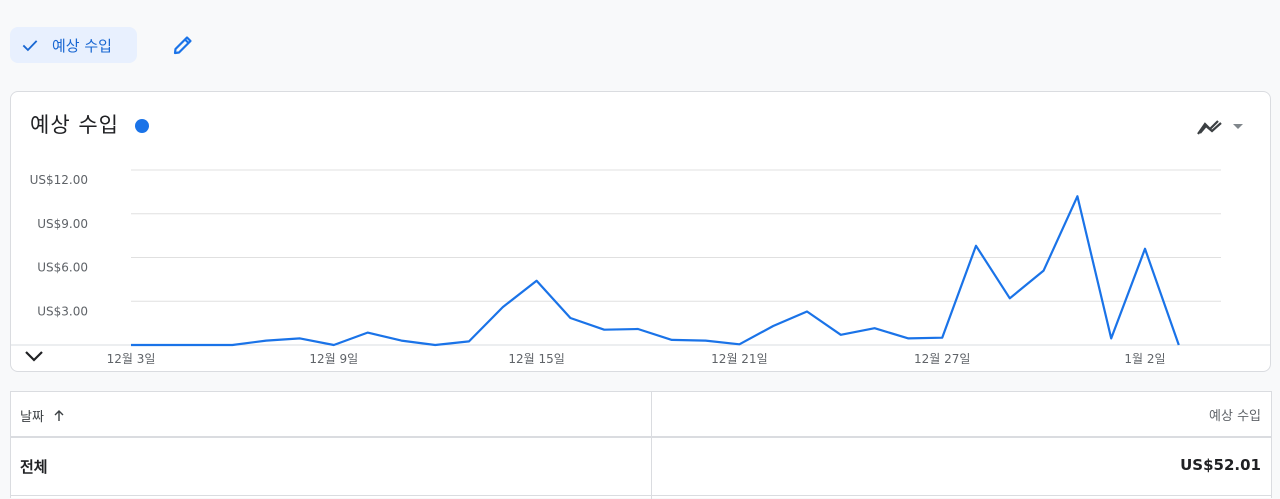 Image resolution: width=1280 pixels, height=499 pixels. What do you see at coordinates (1235, 414) in the screenshot?
I see `revenue-column-header: 예상 수입` at bounding box center [1235, 414].